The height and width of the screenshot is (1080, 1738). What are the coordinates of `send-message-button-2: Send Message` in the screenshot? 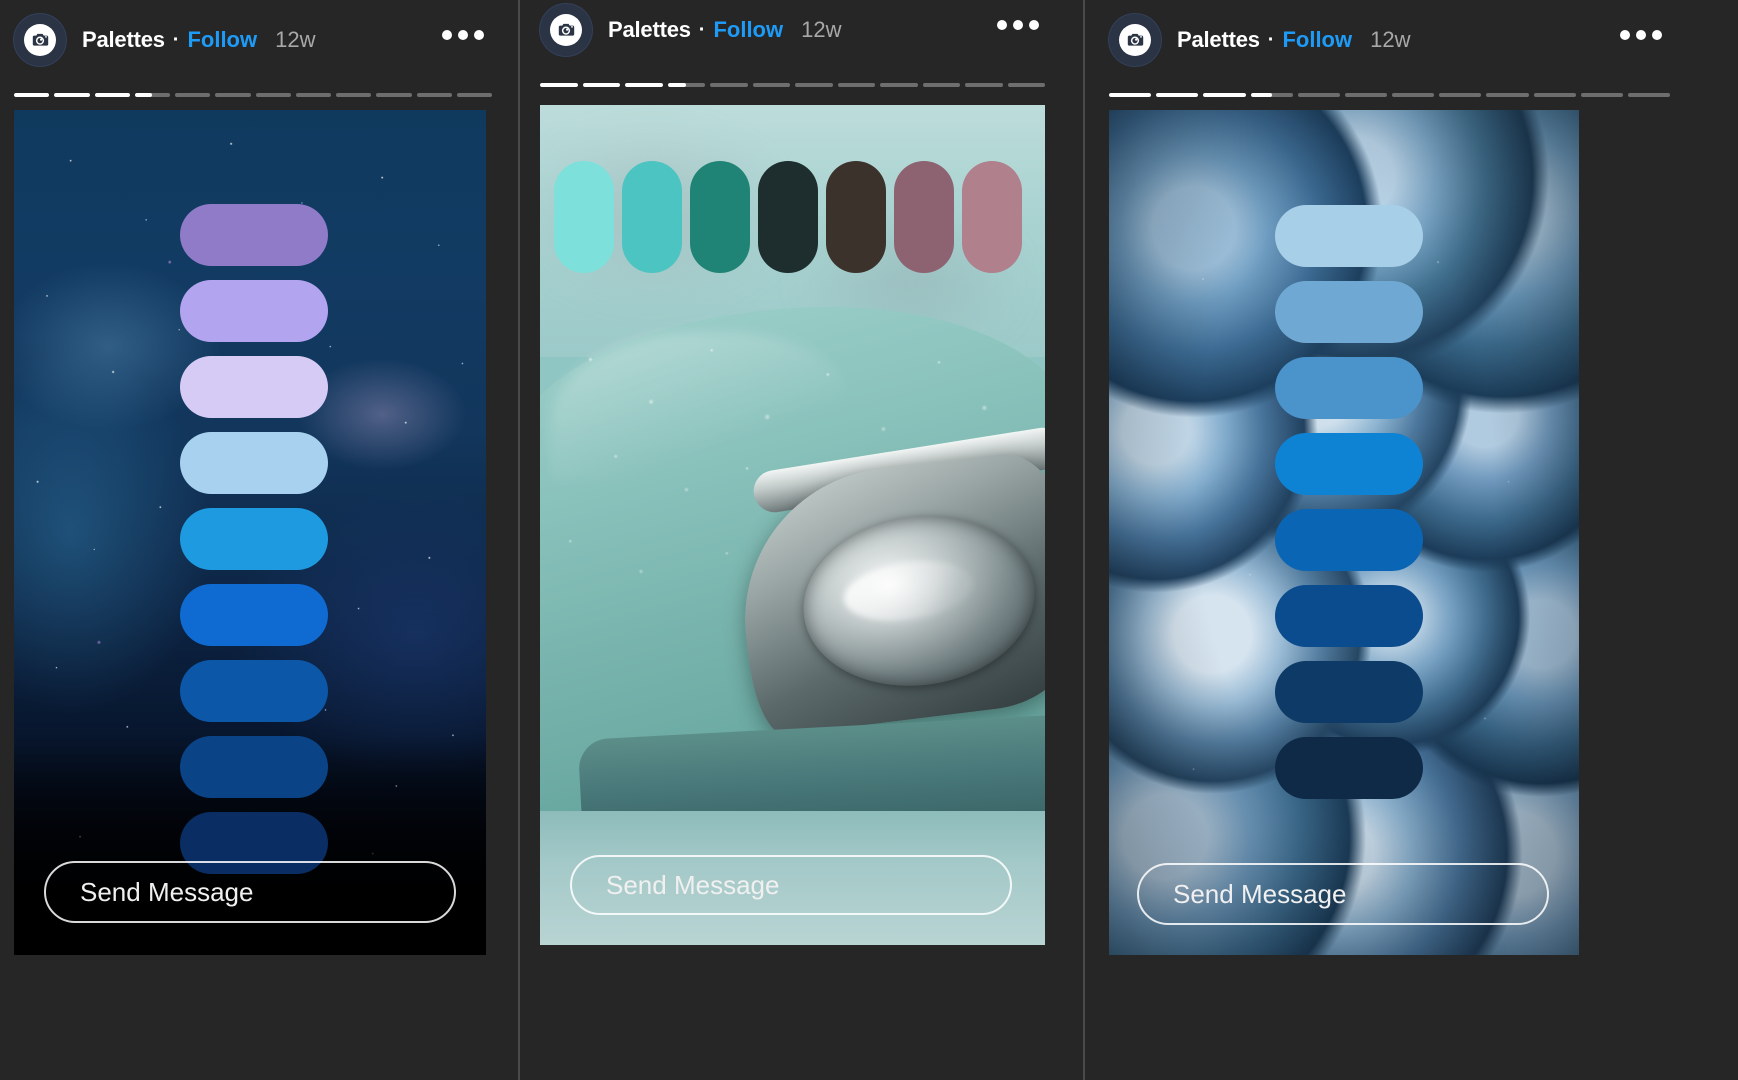 It's located at (791, 885).